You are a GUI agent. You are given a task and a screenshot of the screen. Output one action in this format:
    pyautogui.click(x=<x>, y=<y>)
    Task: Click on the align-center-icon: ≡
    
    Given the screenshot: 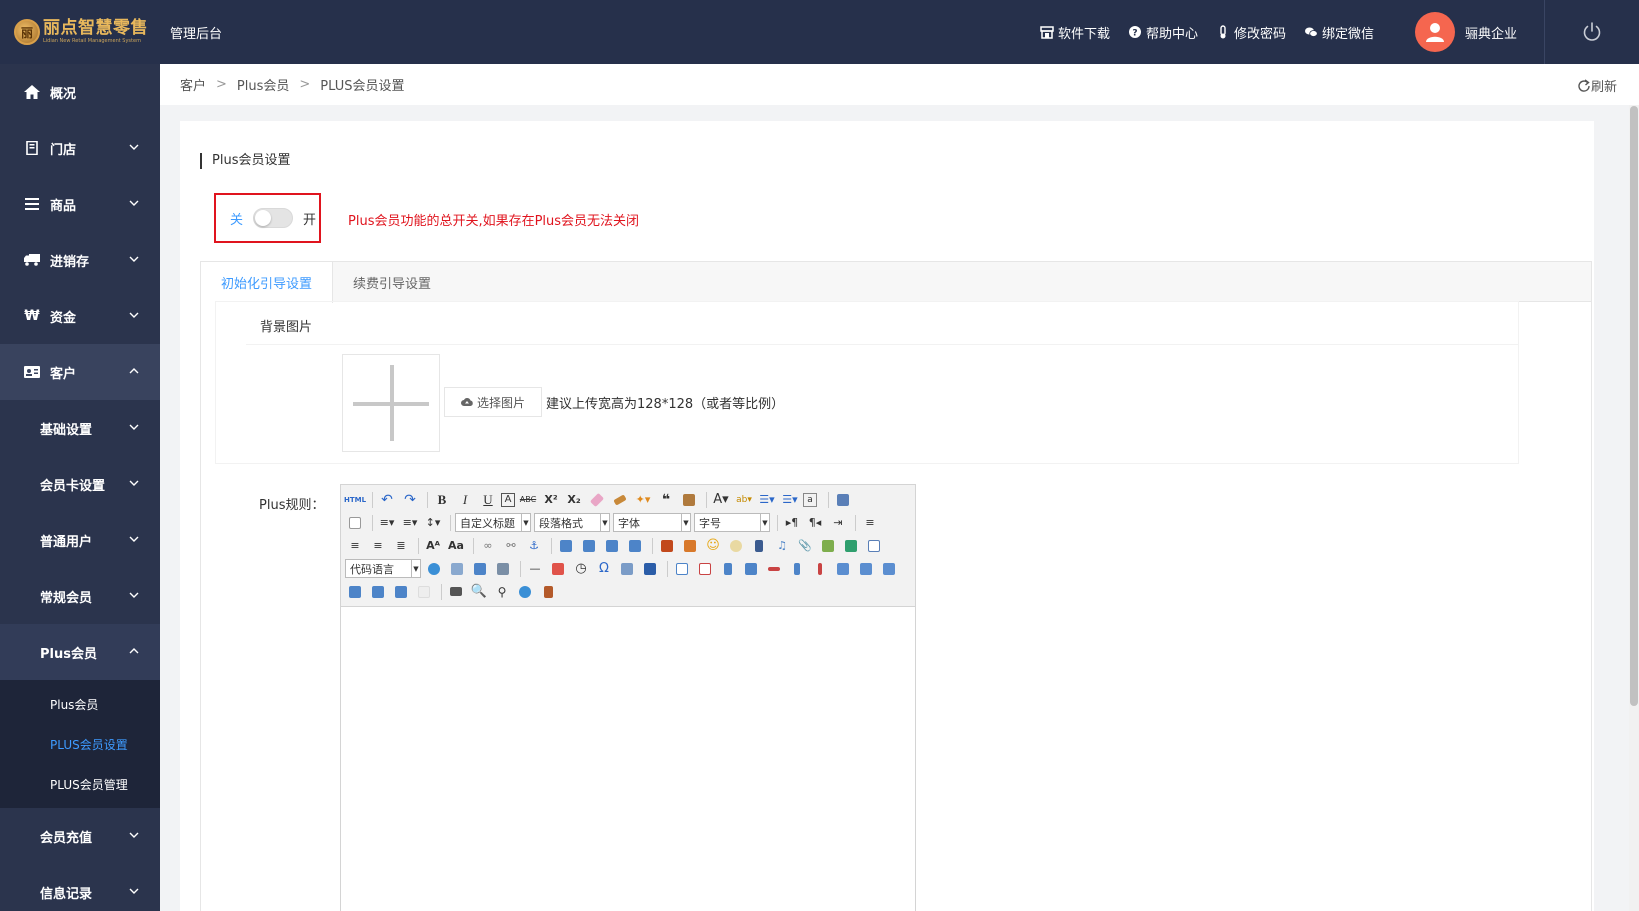 What is the action you would take?
    pyautogui.click(x=355, y=546)
    